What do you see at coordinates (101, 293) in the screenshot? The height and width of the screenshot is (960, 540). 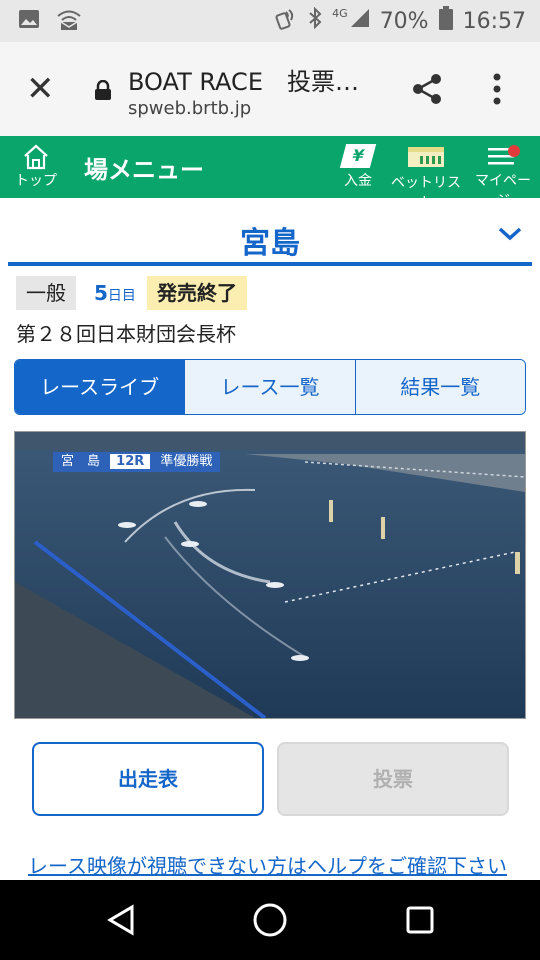 I see `day-number: 5` at bounding box center [101, 293].